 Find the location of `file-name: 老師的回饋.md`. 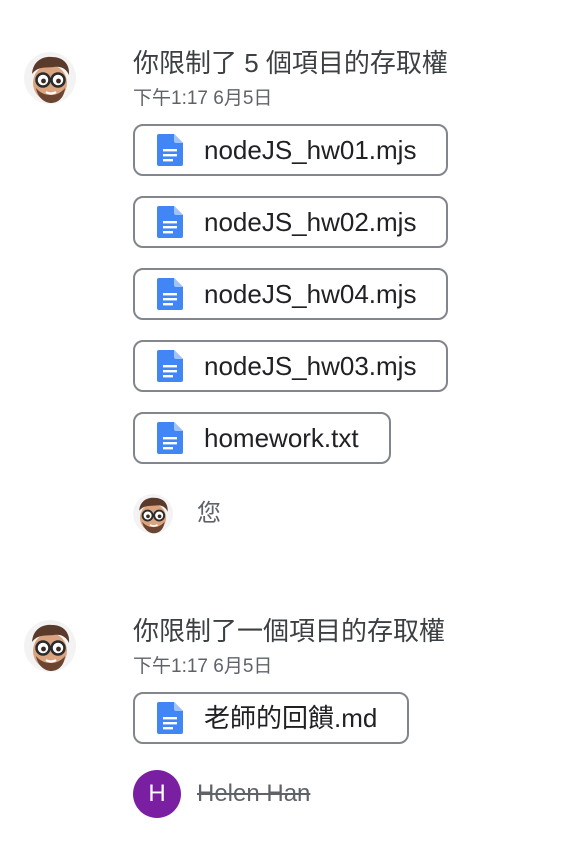

file-name: 老師的回饋.md is located at coordinates (291, 718).